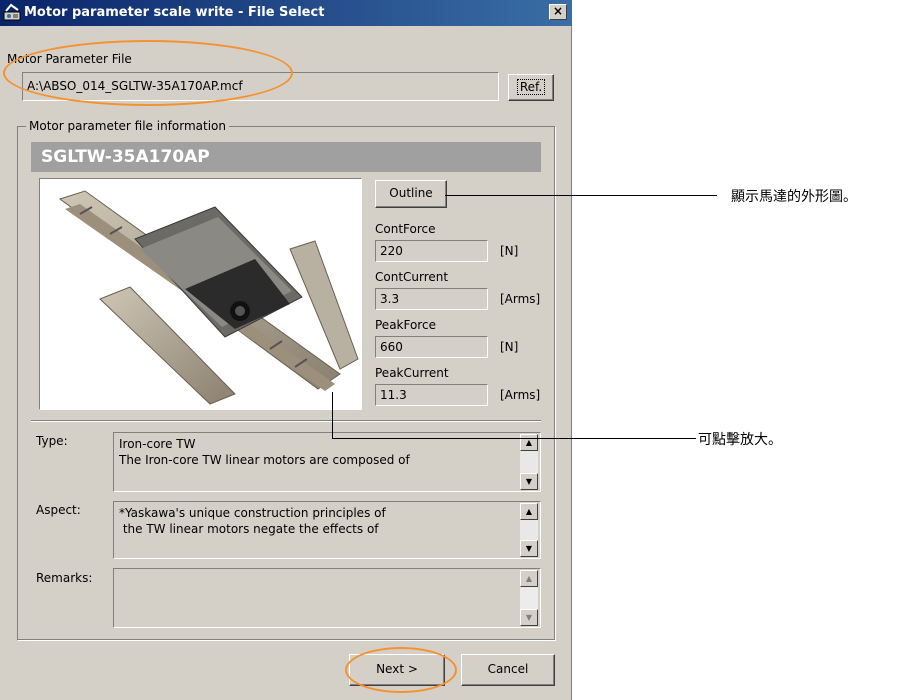 The height and width of the screenshot is (700, 906). I want to click on aspect-scrollbar: ▲ ▼, so click(529, 530).